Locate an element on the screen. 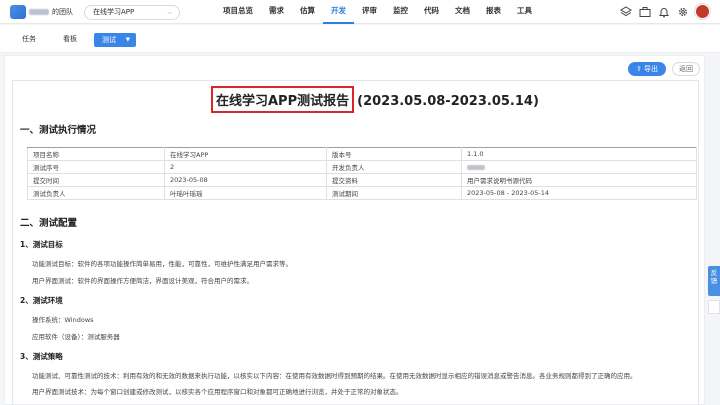 Image resolution: width=720 pixels, height=405 pixels. table-row: 提交时间 2023-05-08 提交资料 用户需求说明书源代码 is located at coordinates (362, 180).